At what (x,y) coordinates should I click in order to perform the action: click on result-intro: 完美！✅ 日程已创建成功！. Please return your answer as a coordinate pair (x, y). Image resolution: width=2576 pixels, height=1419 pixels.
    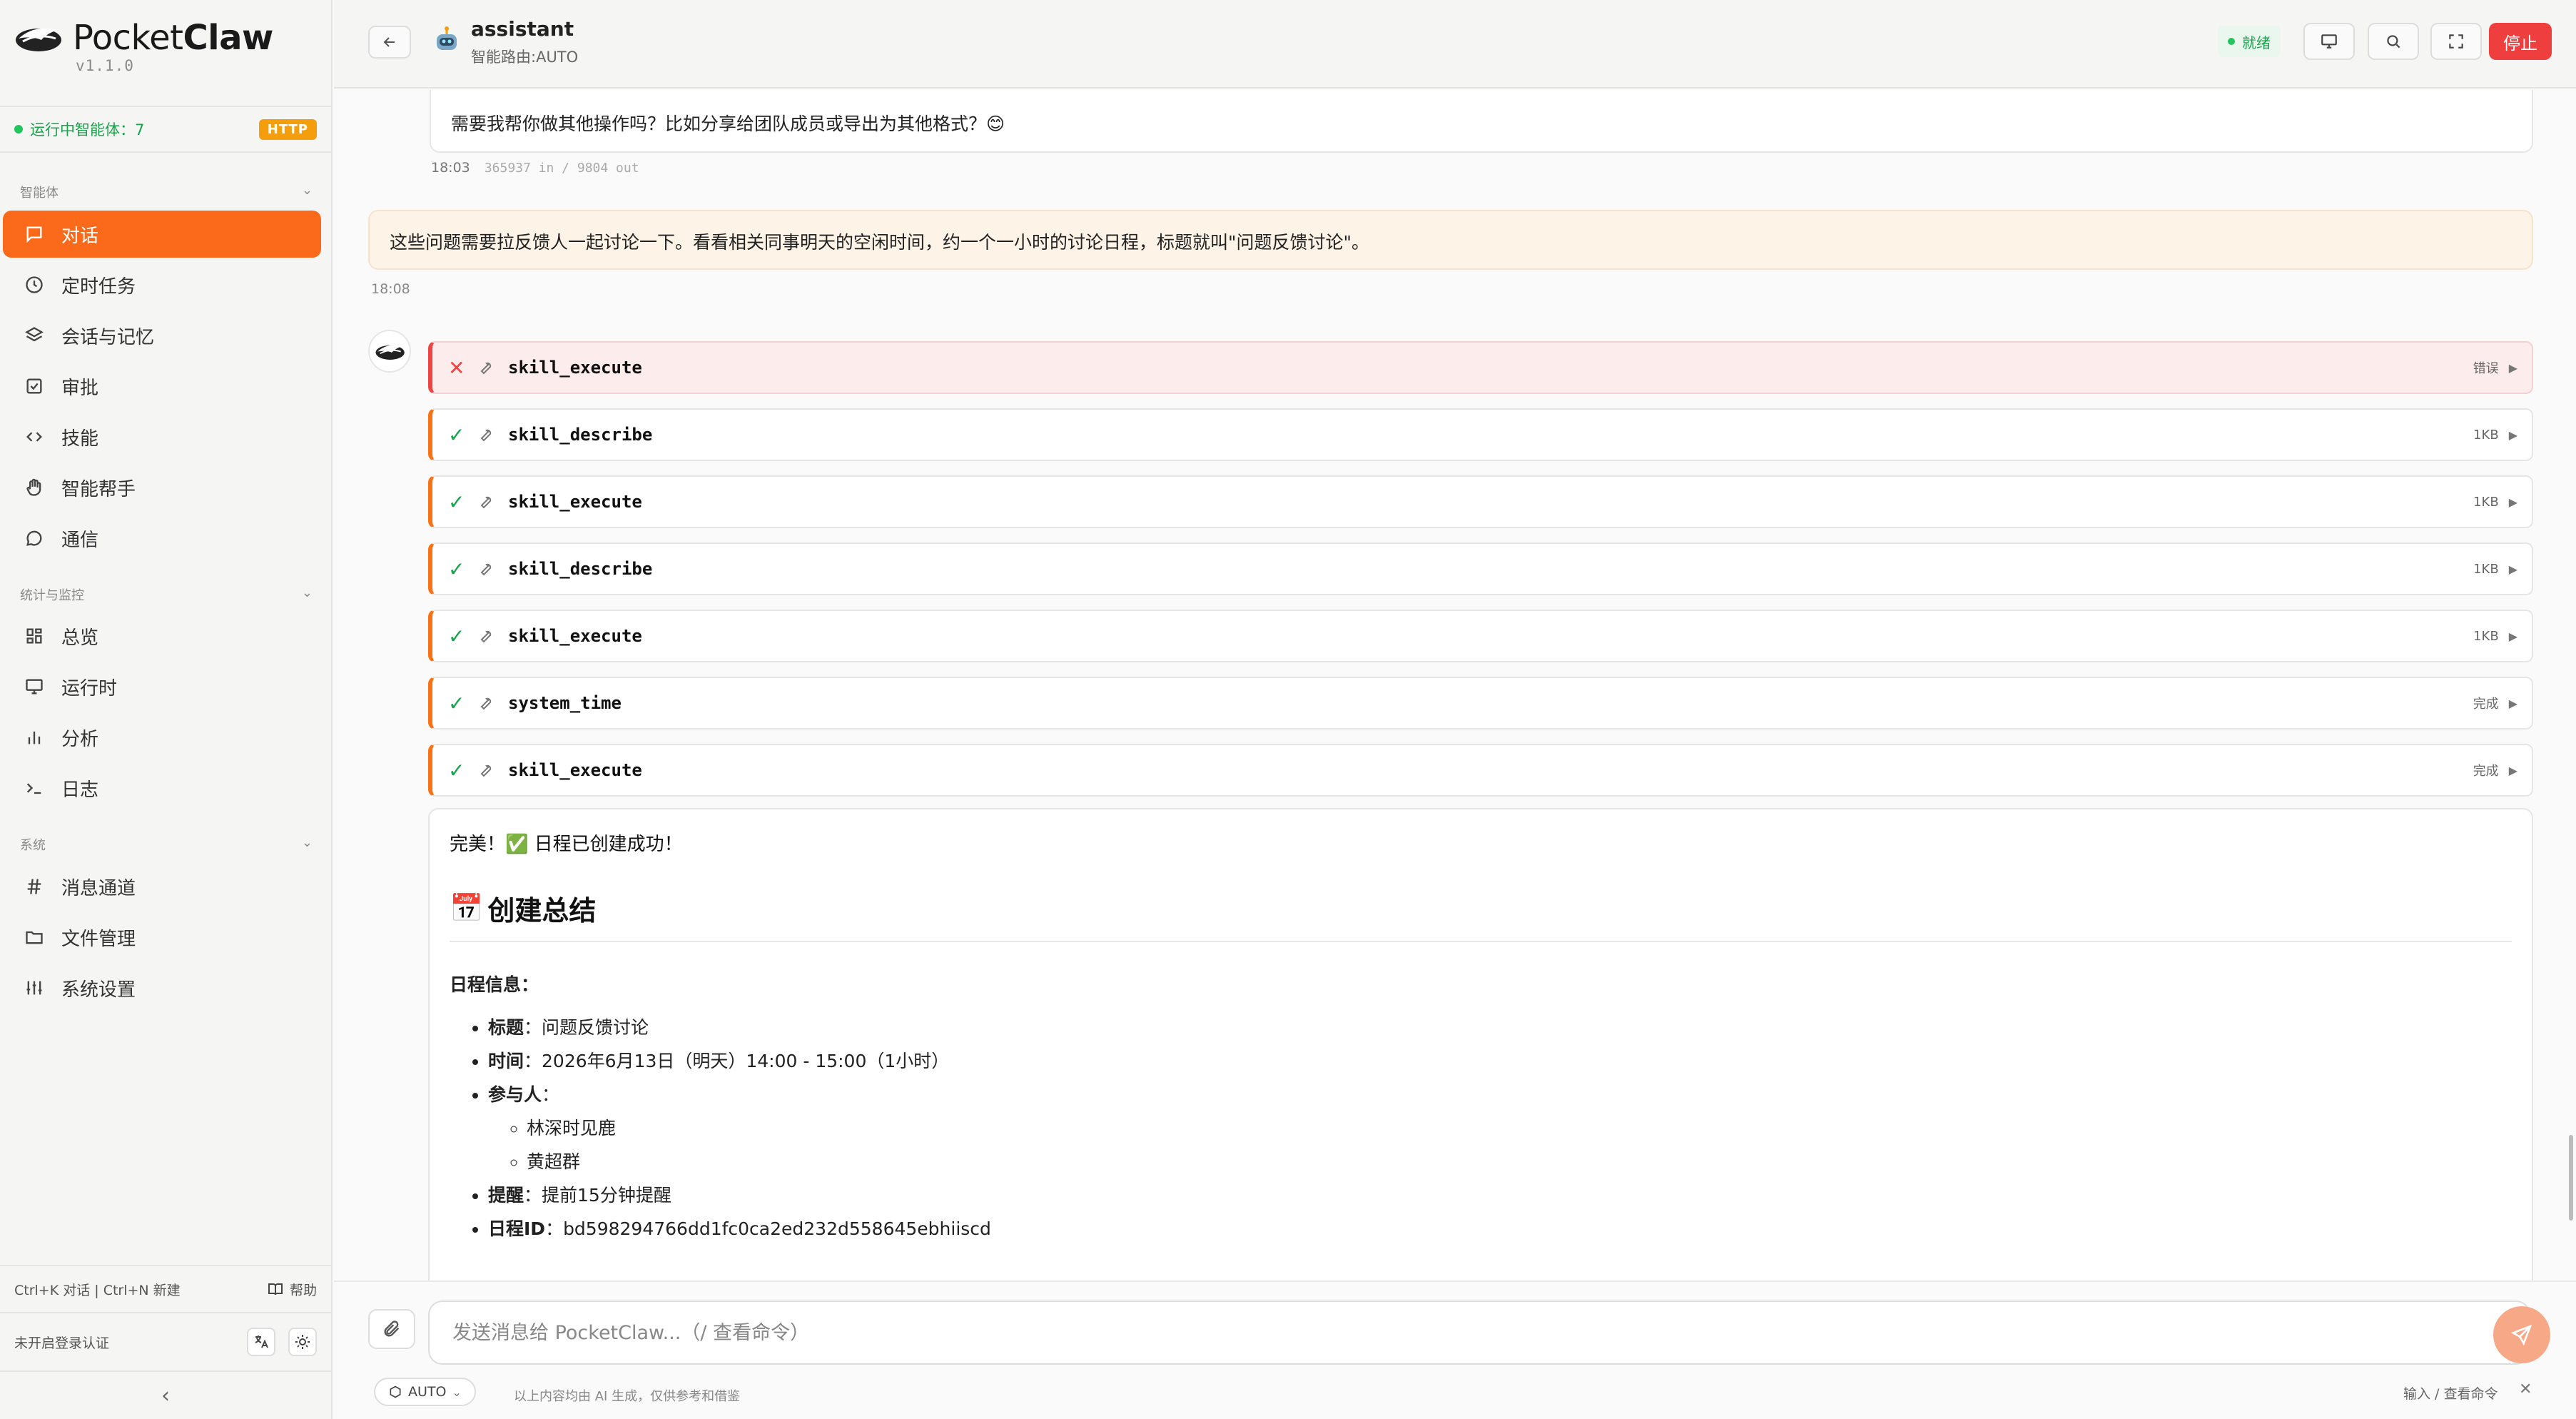
    Looking at the image, I should click on (566, 844).